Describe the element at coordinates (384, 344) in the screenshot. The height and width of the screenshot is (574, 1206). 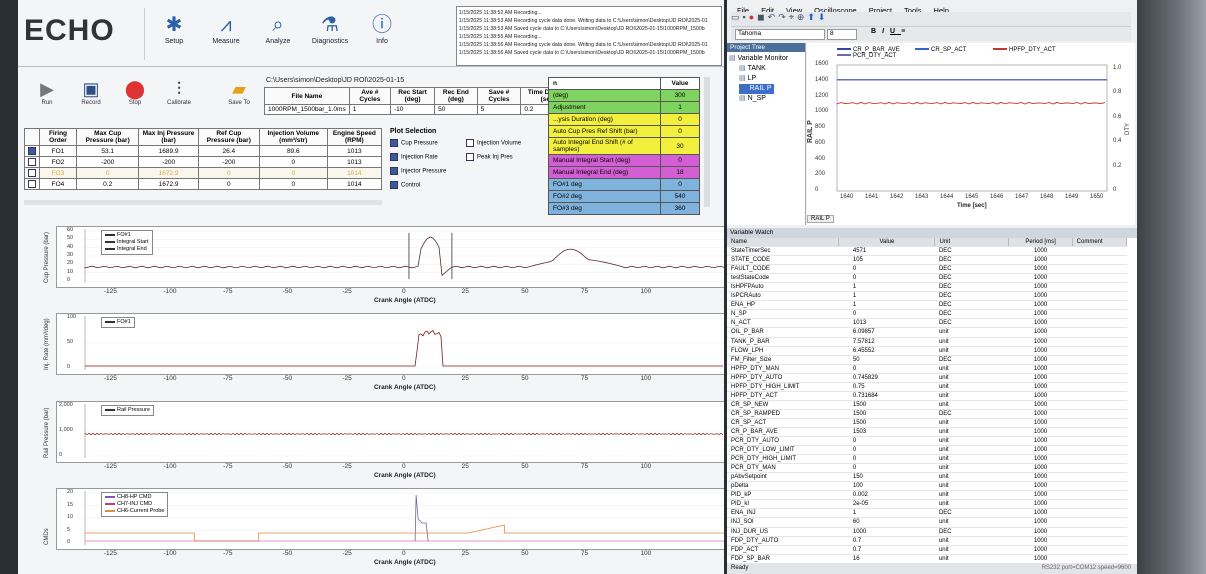
I see `chart-2: 100 50 0 FO#1 Inj. Rate (mm³/deg)` at that location.